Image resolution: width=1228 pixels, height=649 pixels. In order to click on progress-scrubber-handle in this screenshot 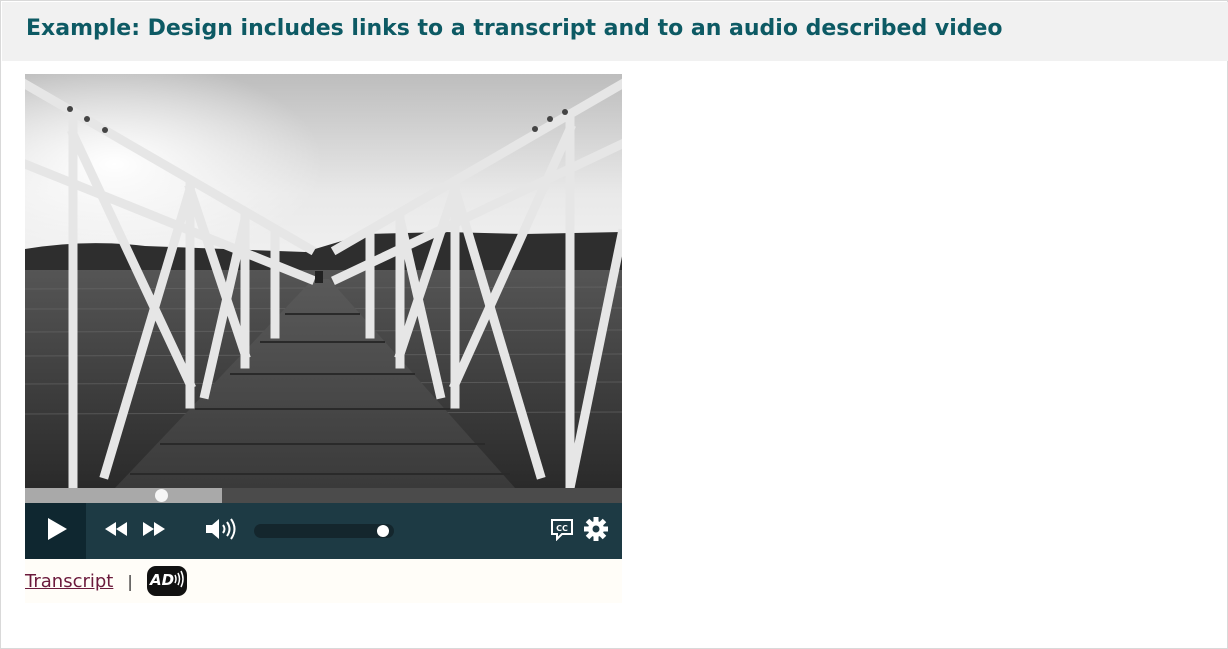, I will do `click(161, 495)`.